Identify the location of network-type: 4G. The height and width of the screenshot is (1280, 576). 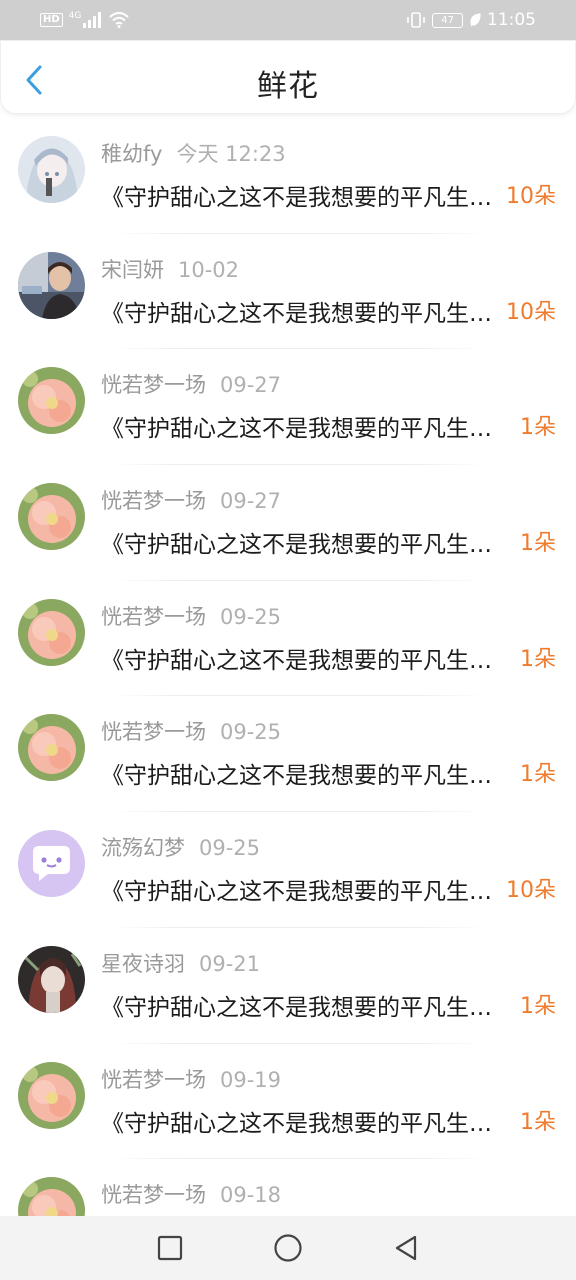
(75, 16).